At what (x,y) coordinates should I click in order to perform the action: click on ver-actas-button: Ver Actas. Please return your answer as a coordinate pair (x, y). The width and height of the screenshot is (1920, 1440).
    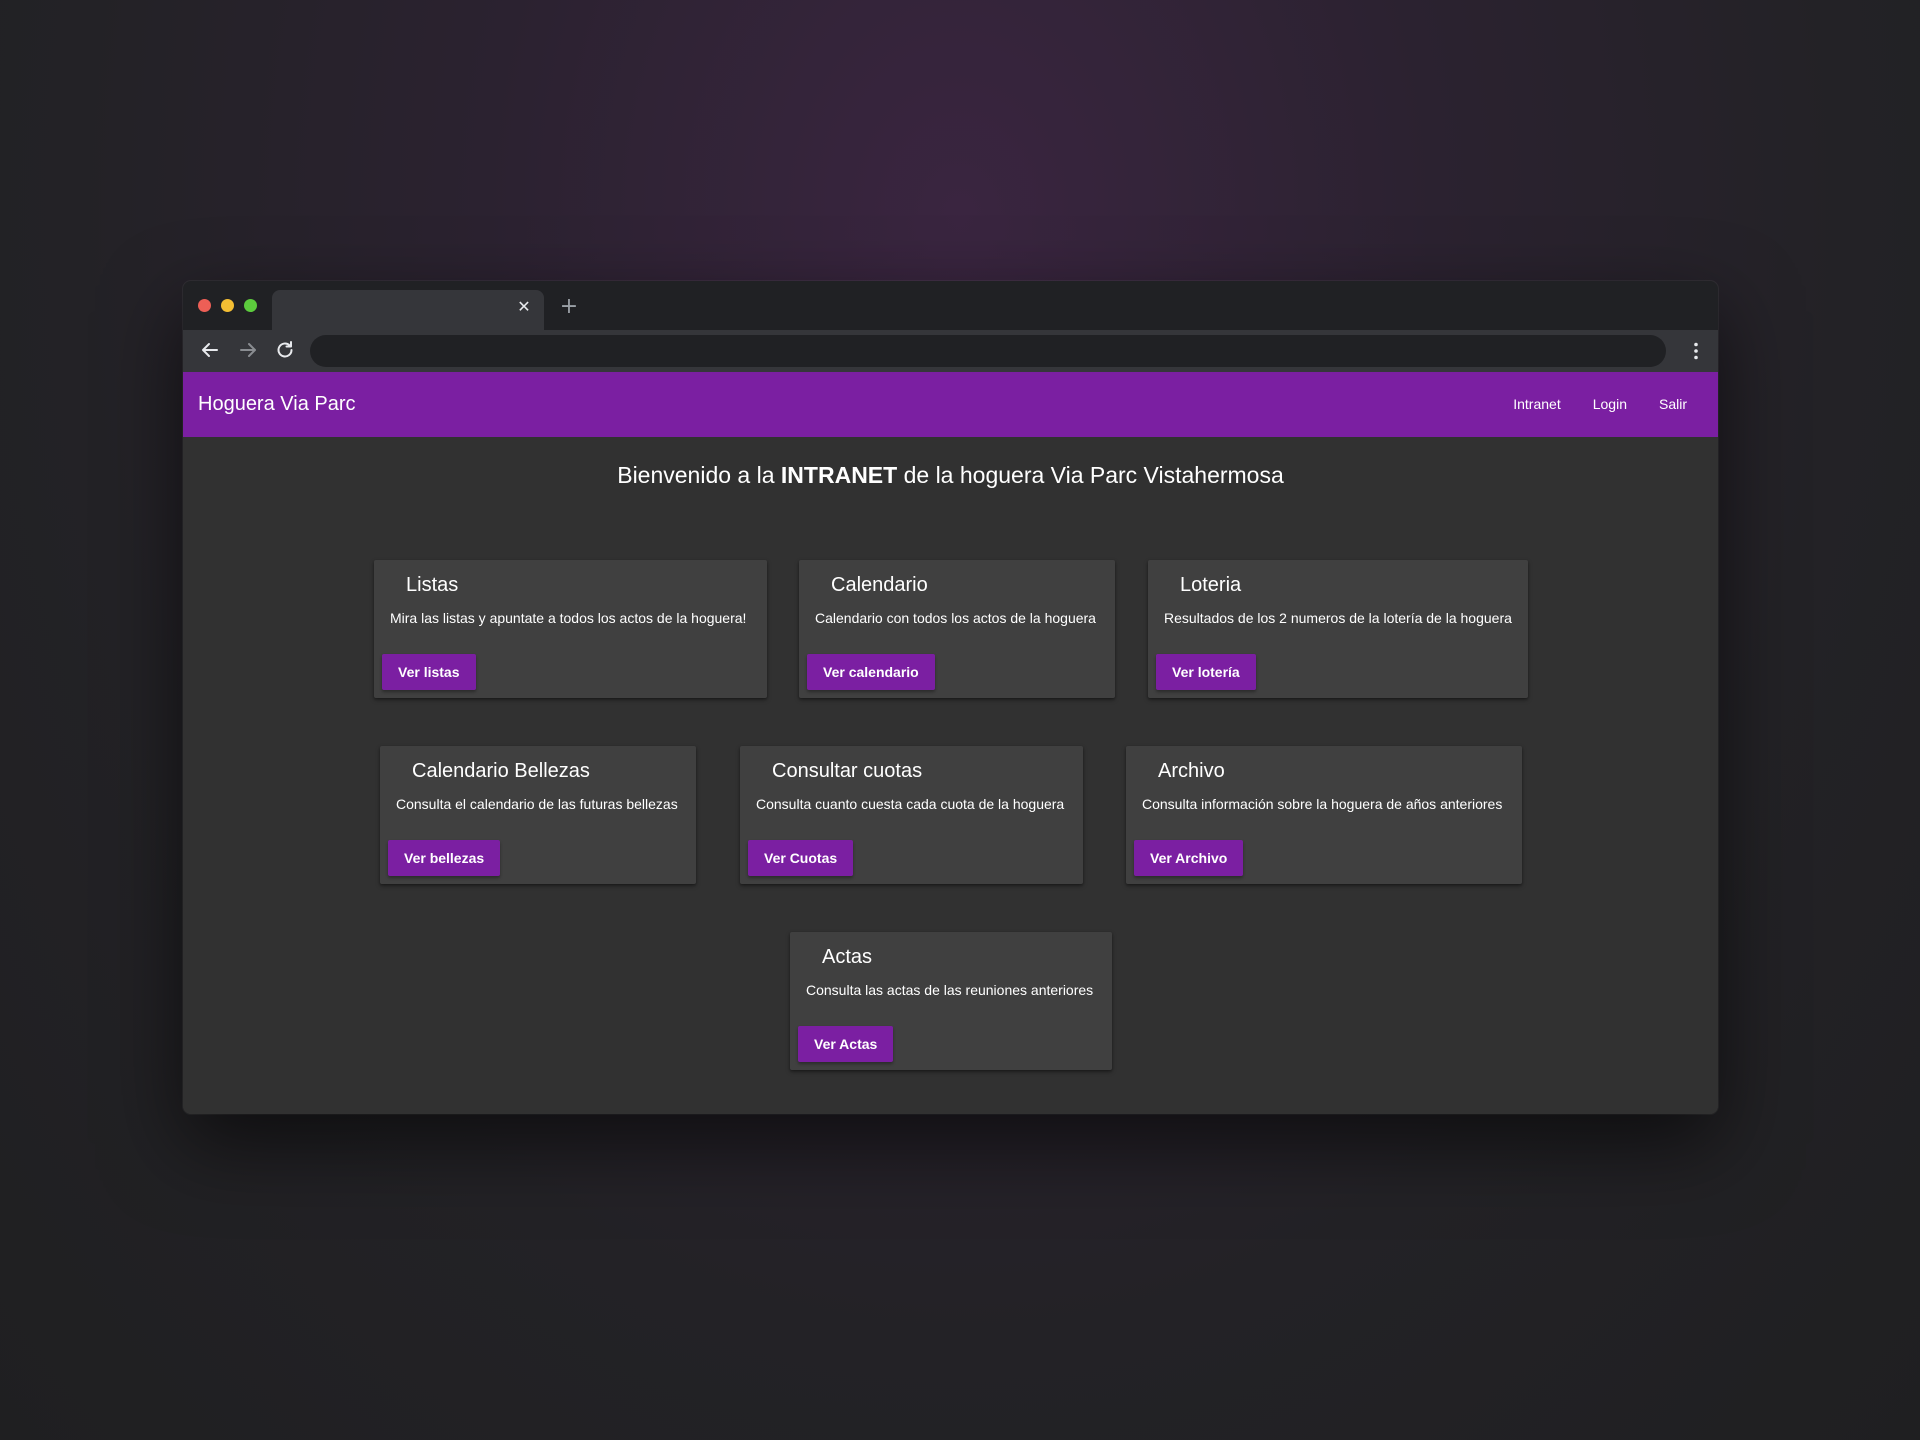
    Looking at the image, I should click on (846, 1044).